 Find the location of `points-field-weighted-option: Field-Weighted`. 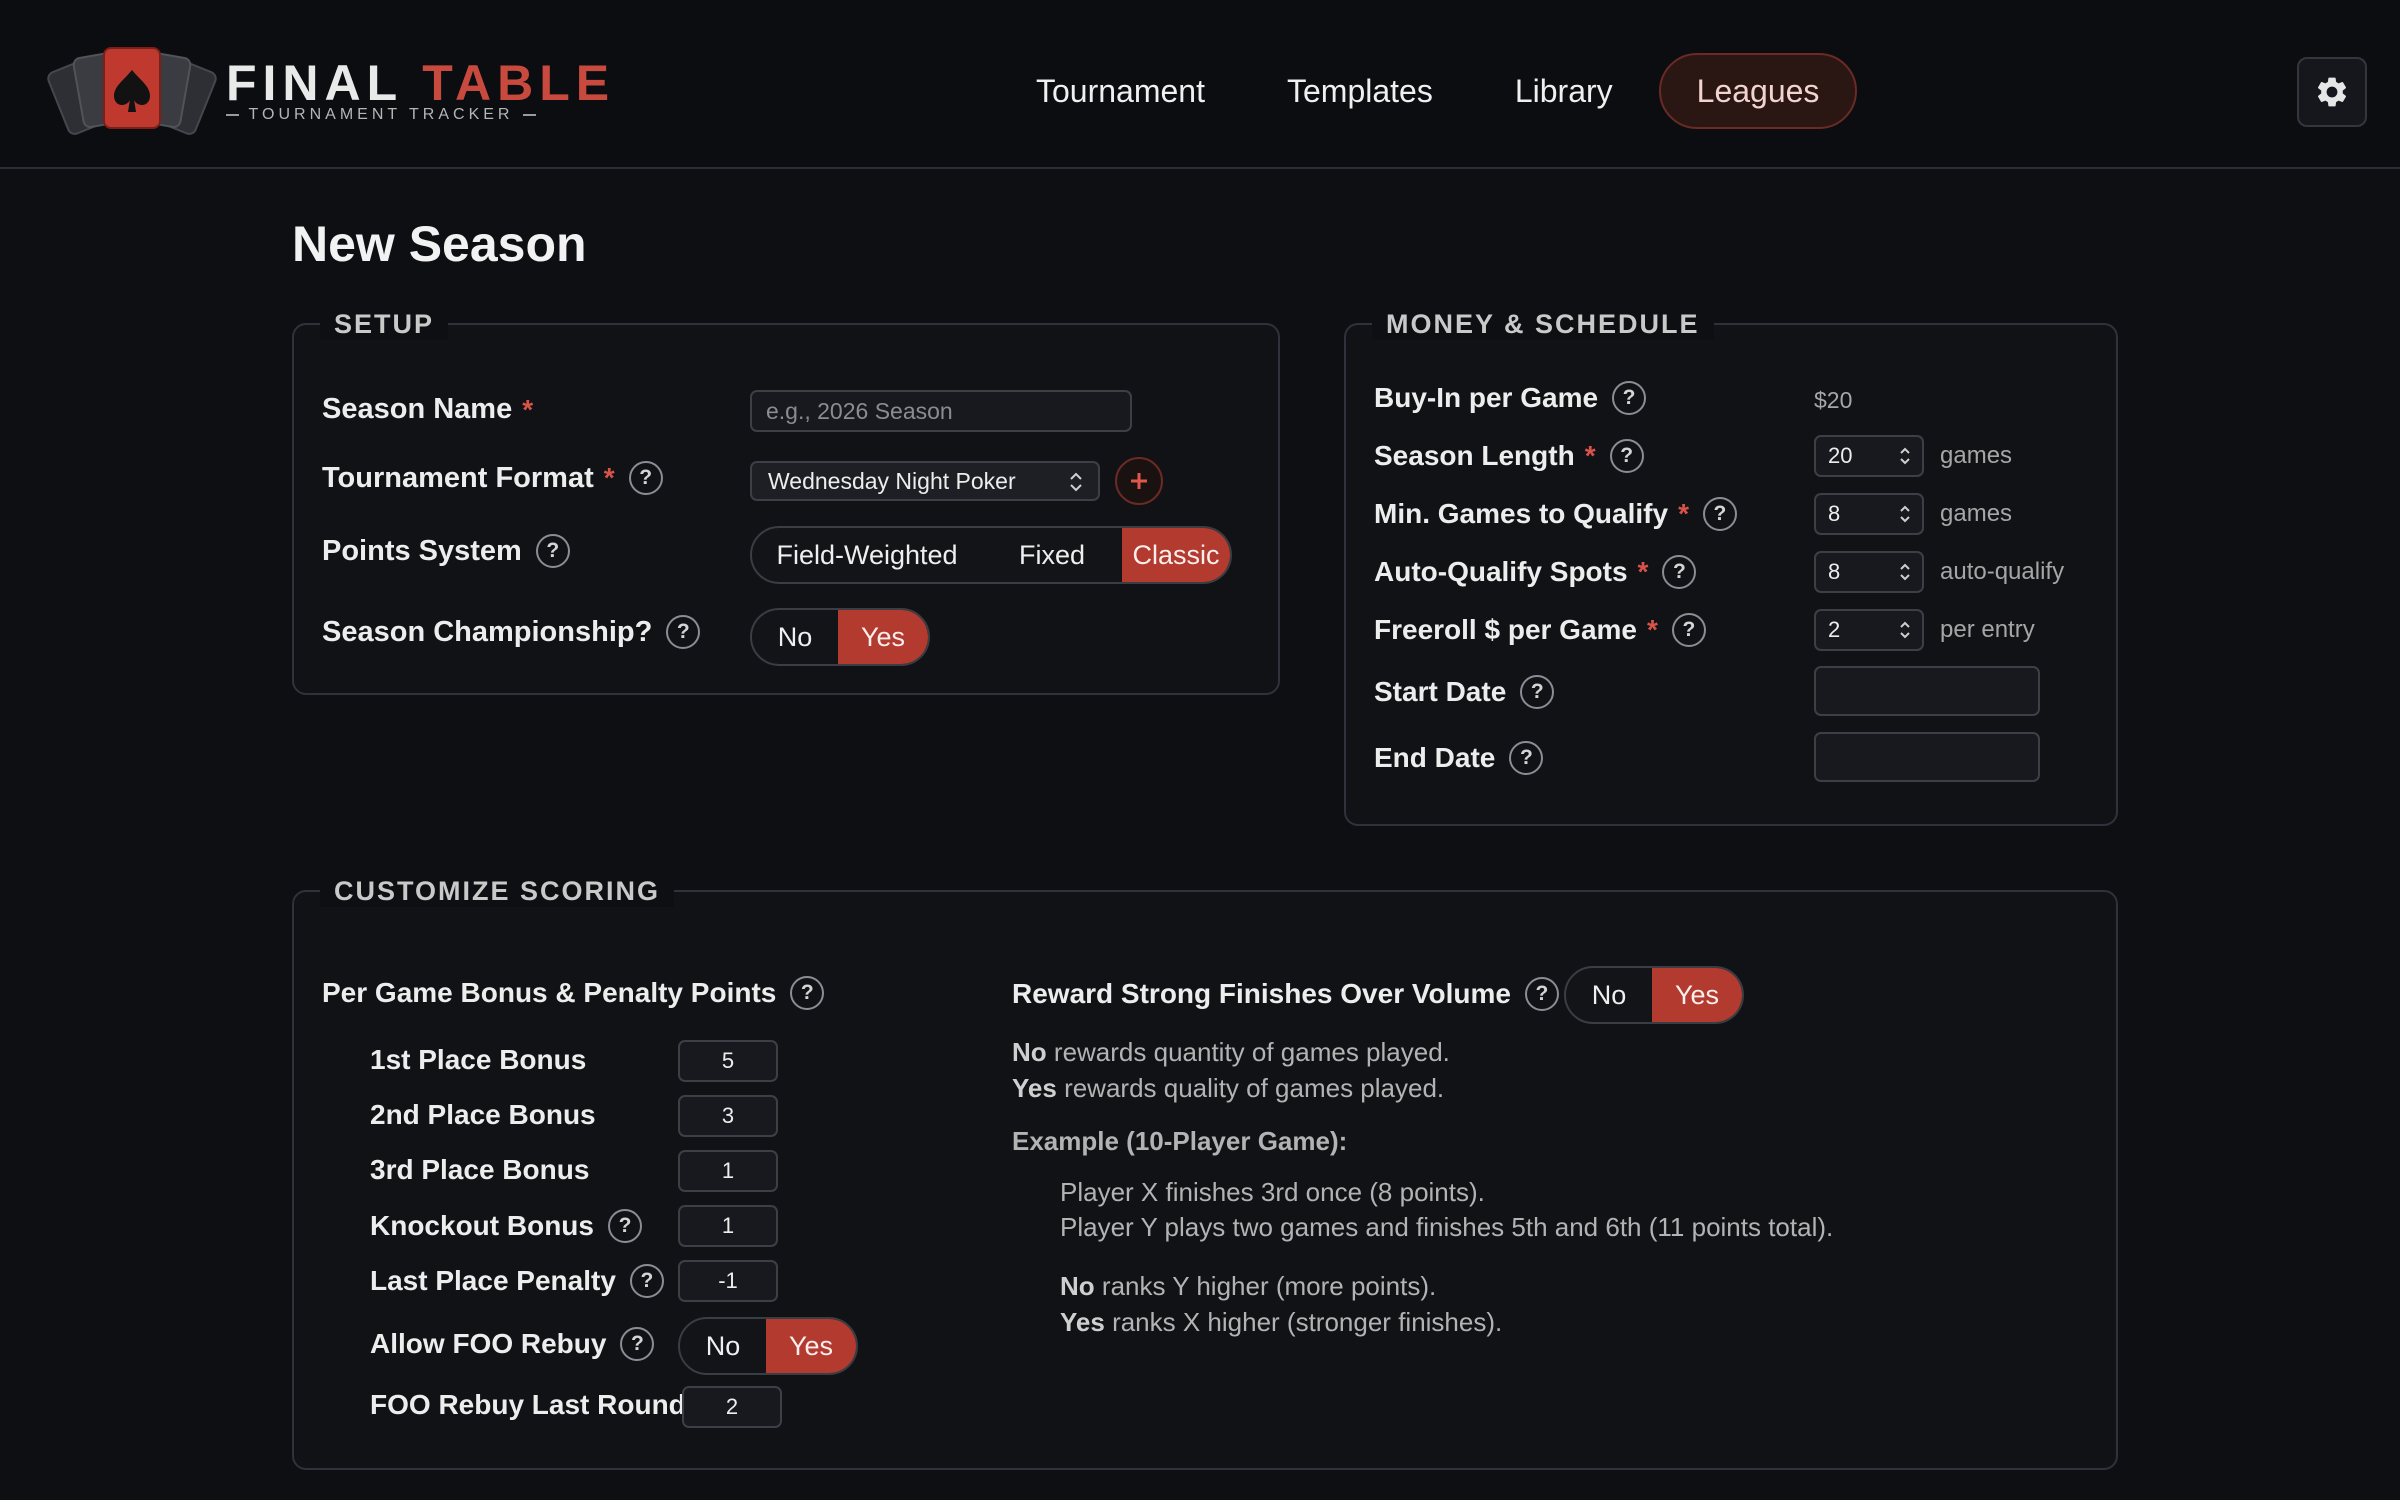

points-field-weighted-option: Field-Weighted is located at coordinates (867, 555).